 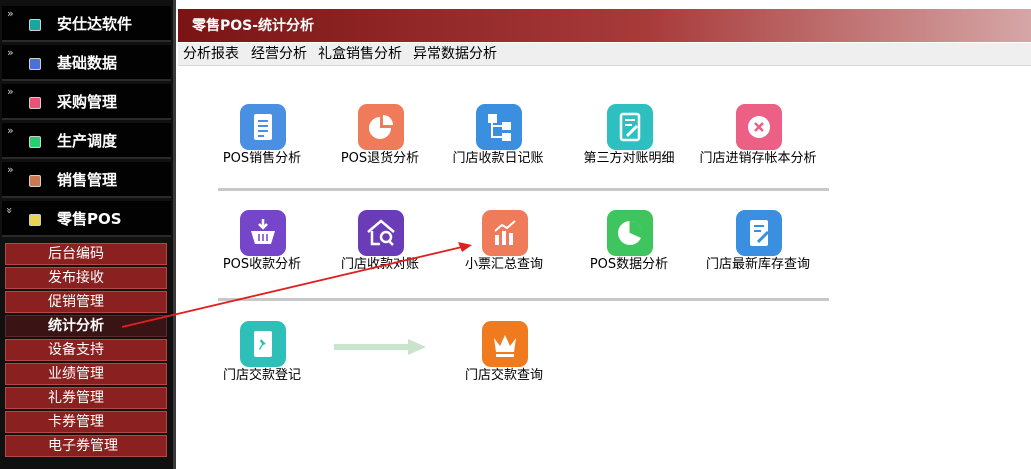 I want to click on sidebar-item-backend-code: 后台编码, so click(x=86, y=254).